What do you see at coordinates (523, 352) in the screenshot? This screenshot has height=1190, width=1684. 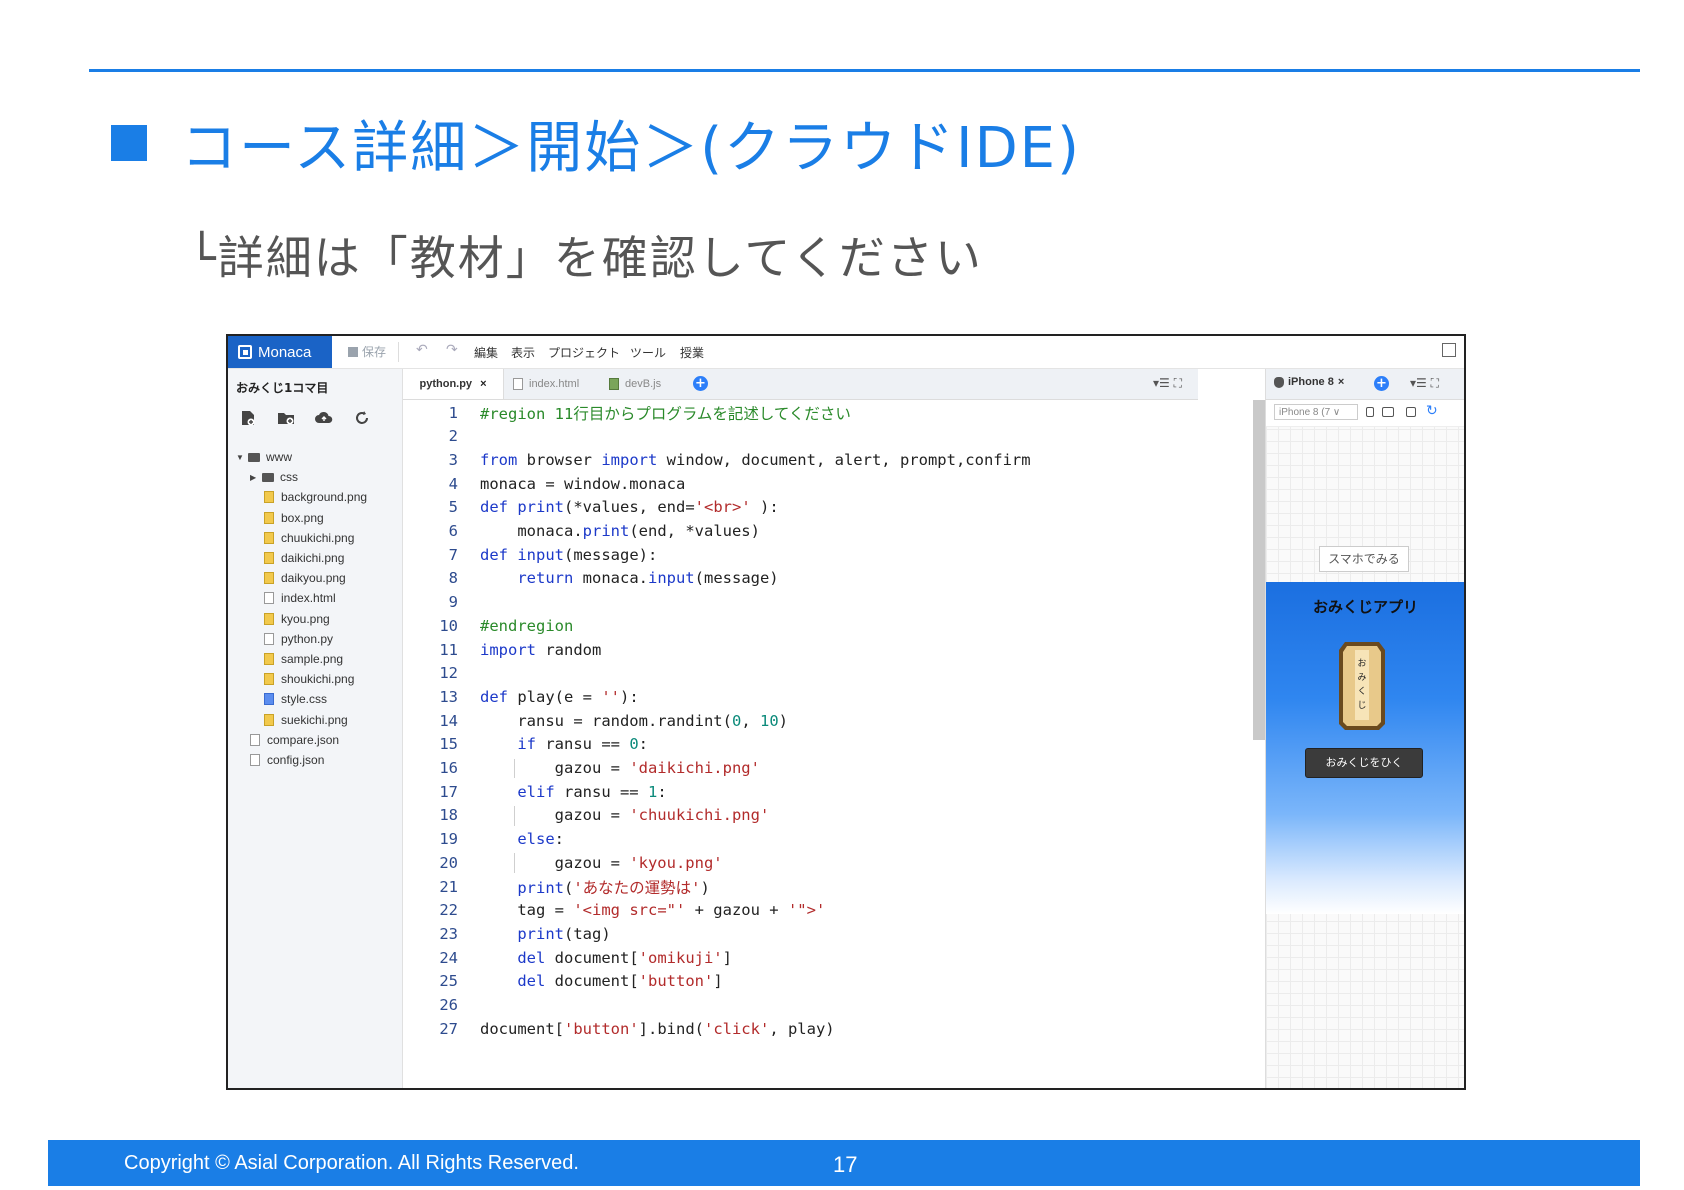 I see `menu-view: 表示` at bounding box center [523, 352].